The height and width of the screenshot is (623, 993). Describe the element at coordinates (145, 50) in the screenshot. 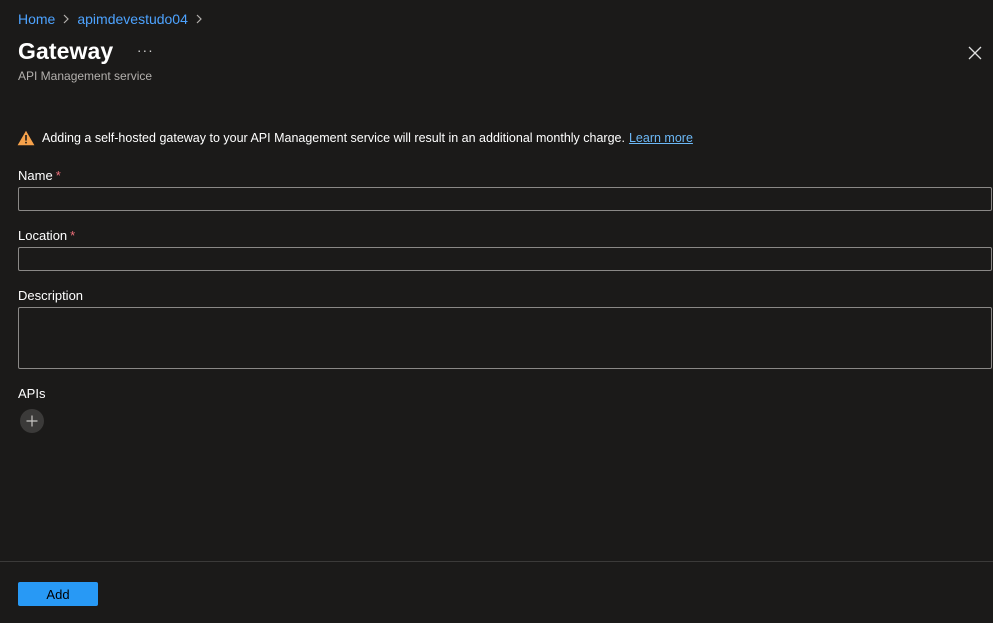

I see `more-options-button: ···` at that location.